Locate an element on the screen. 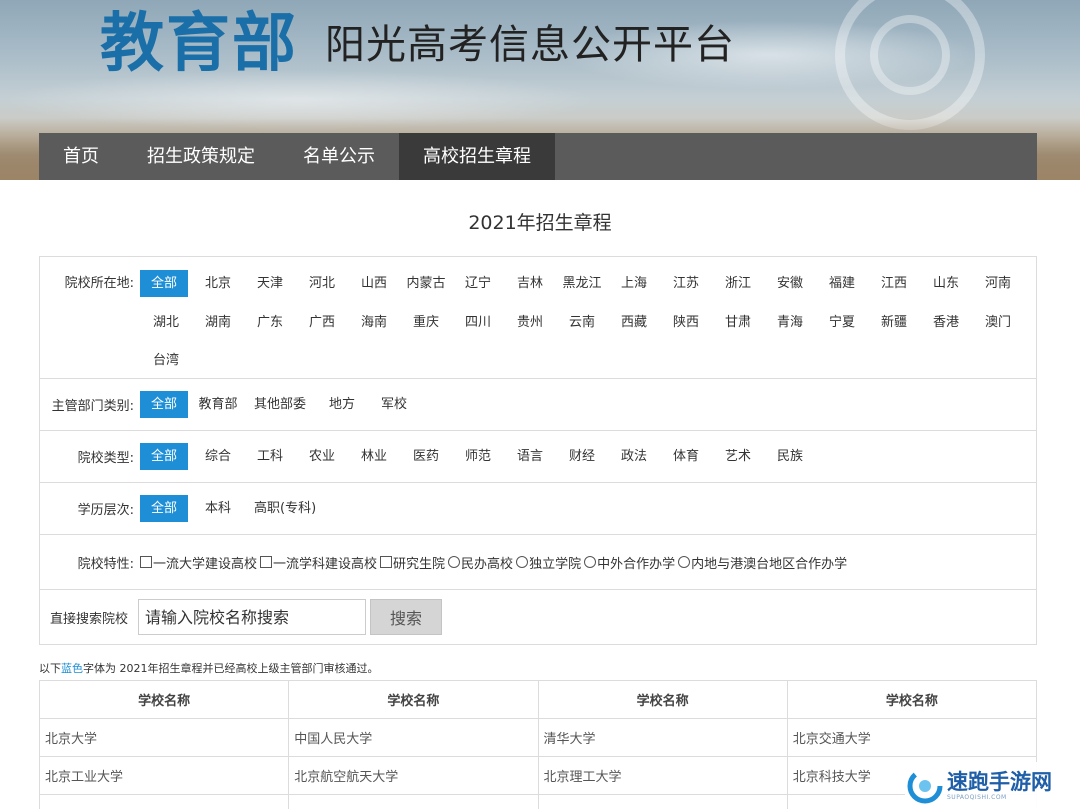  filter-option-type: 财经 is located at coordinates (582, 456).